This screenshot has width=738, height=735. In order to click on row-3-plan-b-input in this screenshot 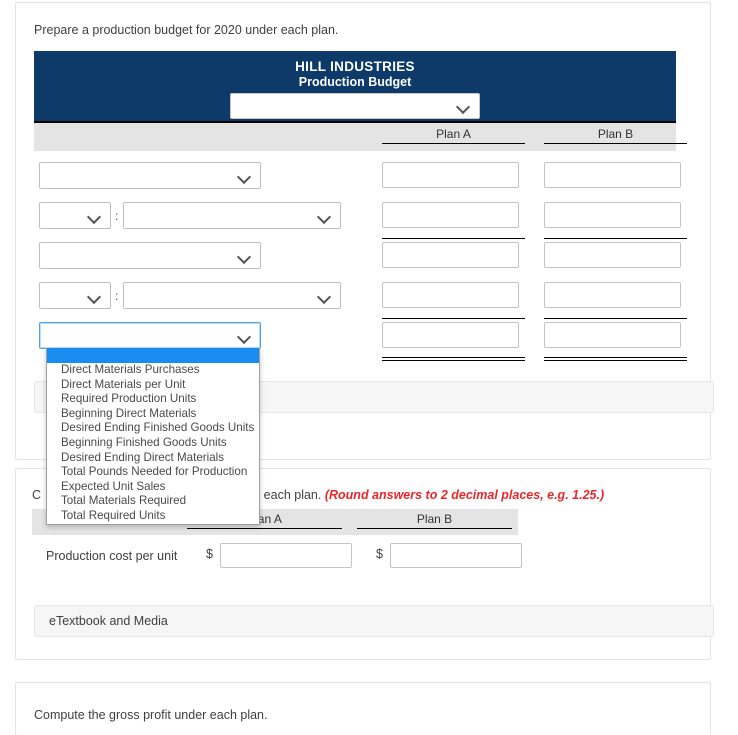, I will do `click(612, 255)`.